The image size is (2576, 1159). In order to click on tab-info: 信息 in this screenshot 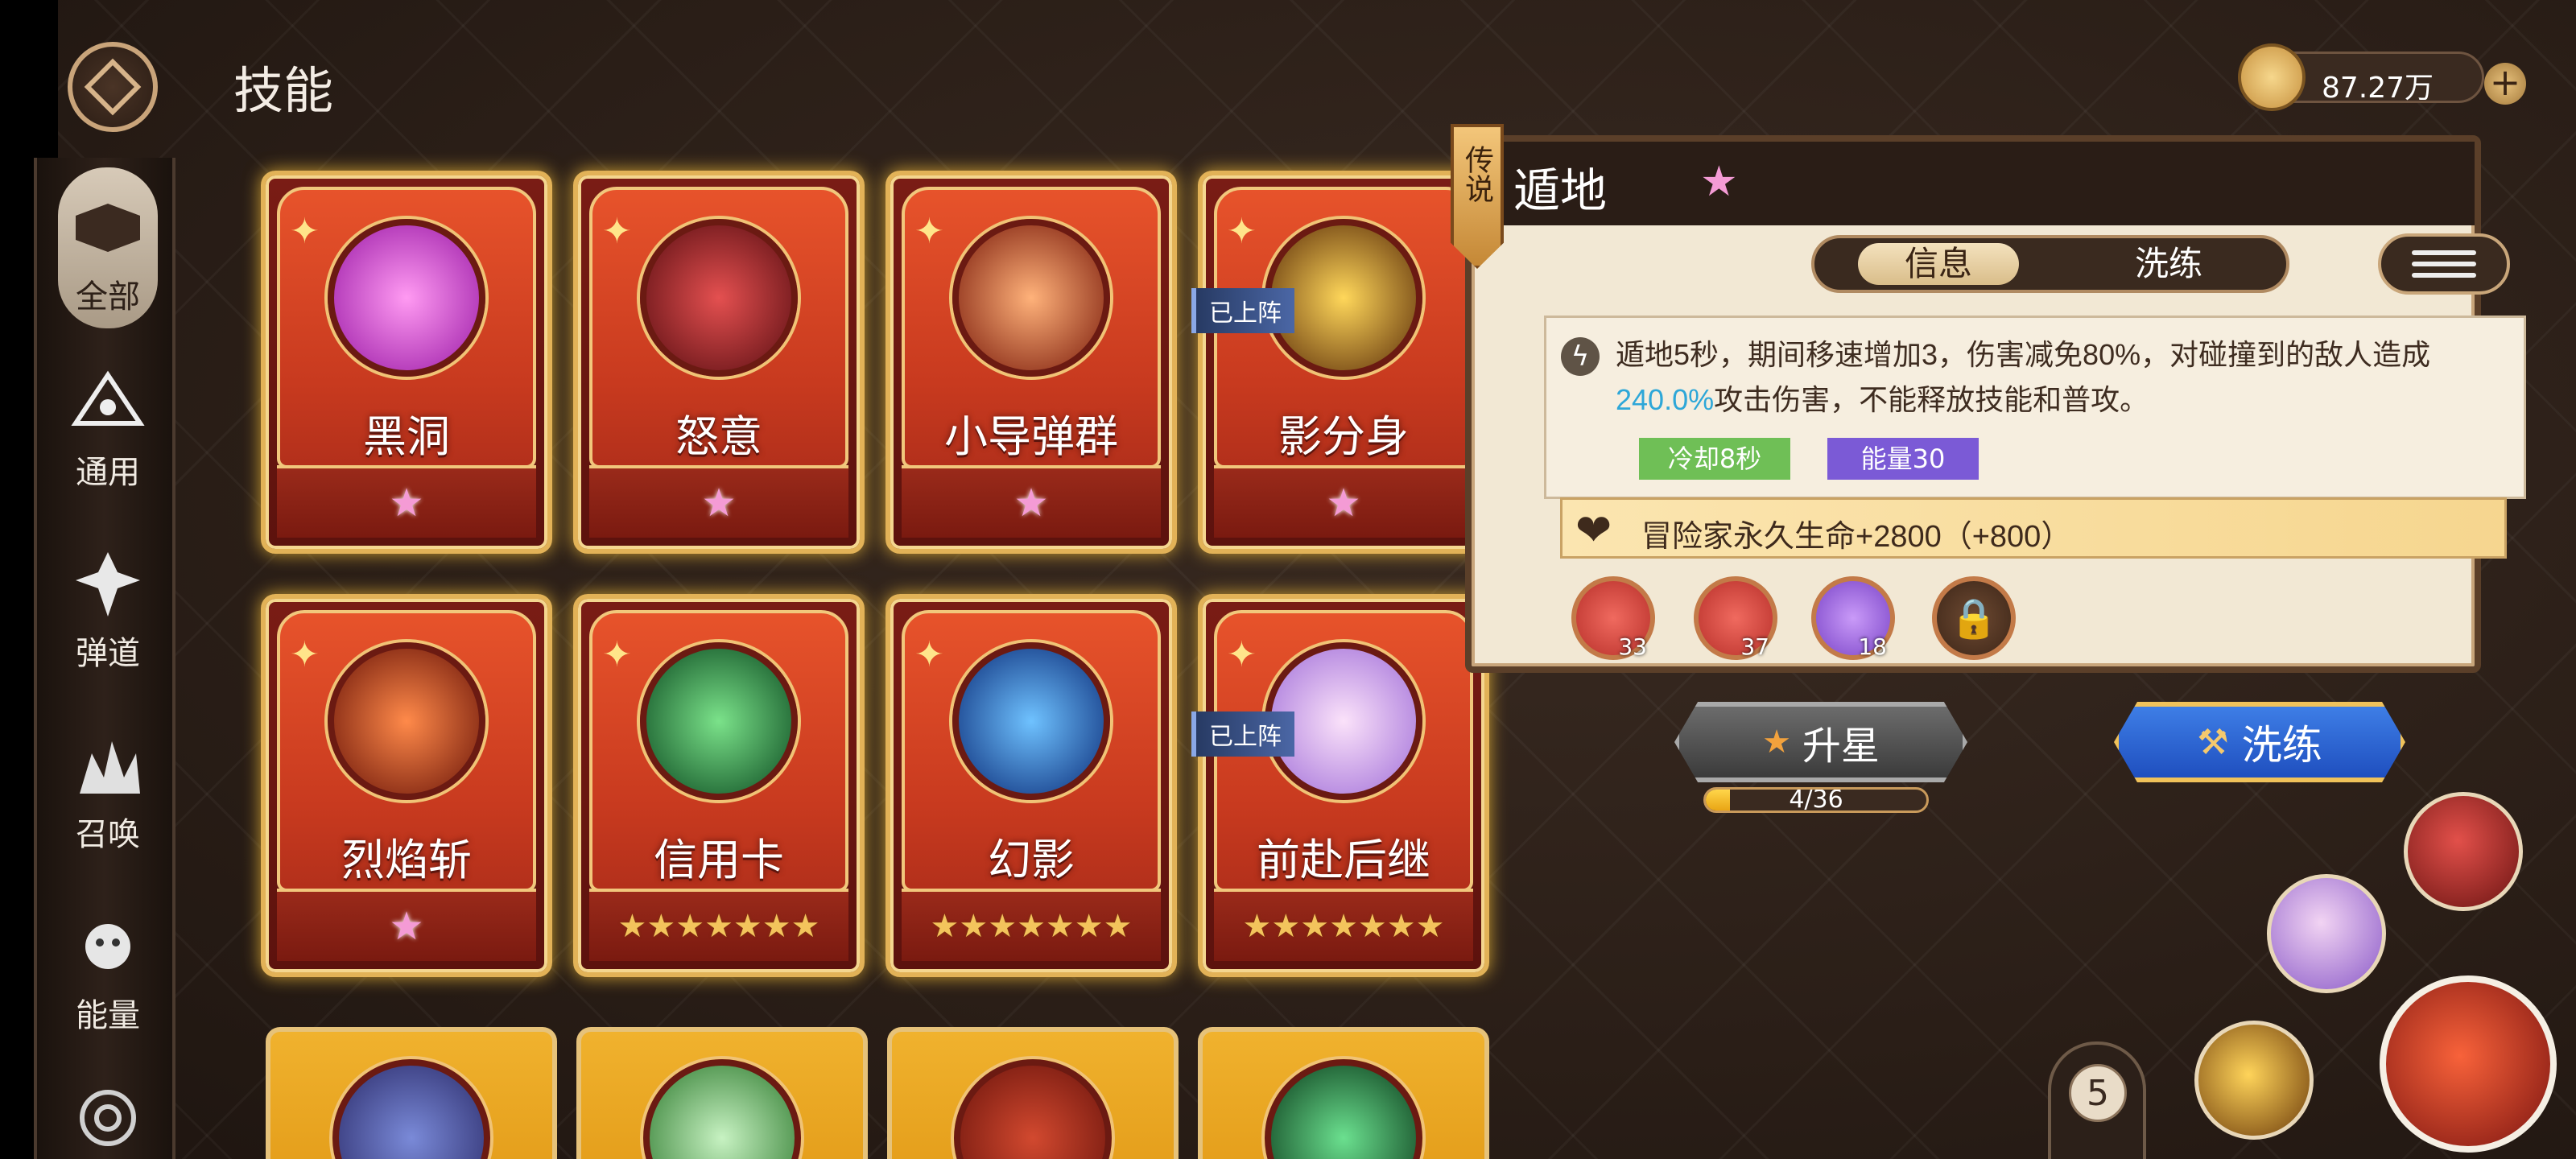, I will do `click(1938, 264)`.